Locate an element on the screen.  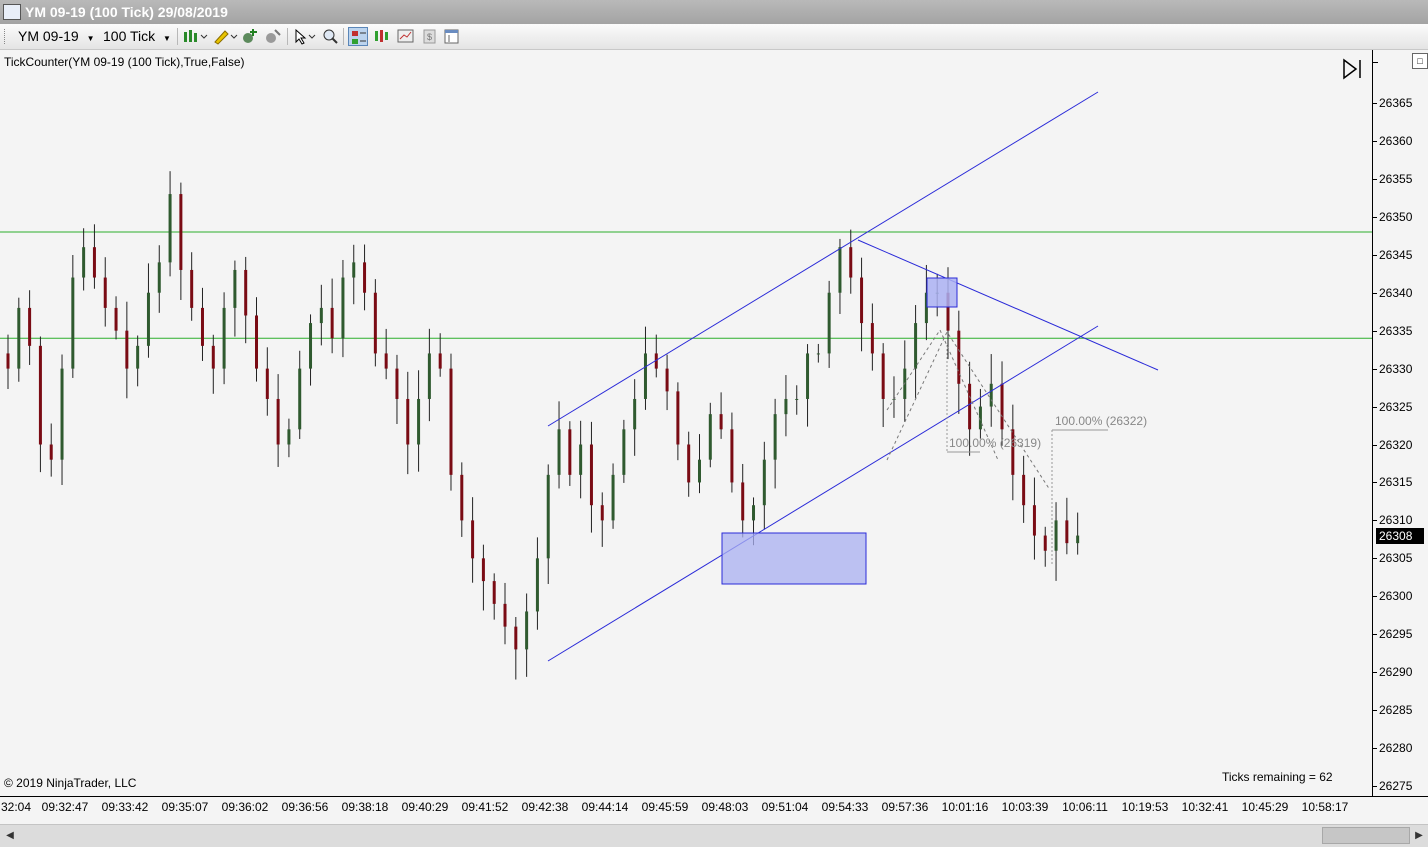
window-layout-icon is located at coordinates (452, 36).